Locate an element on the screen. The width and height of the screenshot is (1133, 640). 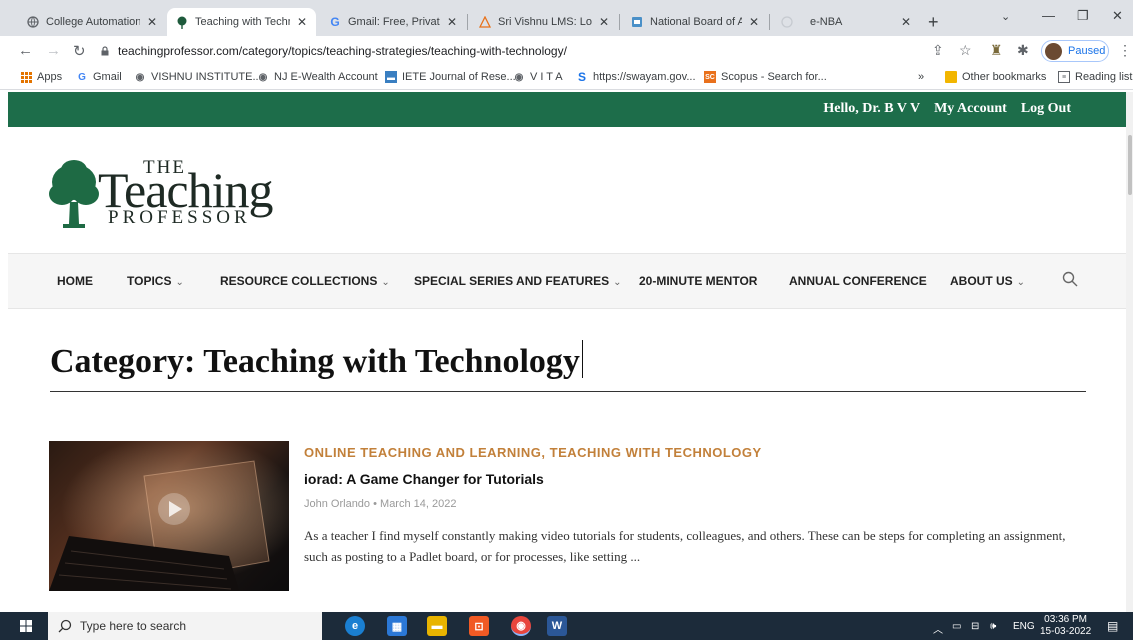
tab-sri-vishnu-lms: Sri Vishnu LMS: Log in ✕ is located at coordinates (544, 22).